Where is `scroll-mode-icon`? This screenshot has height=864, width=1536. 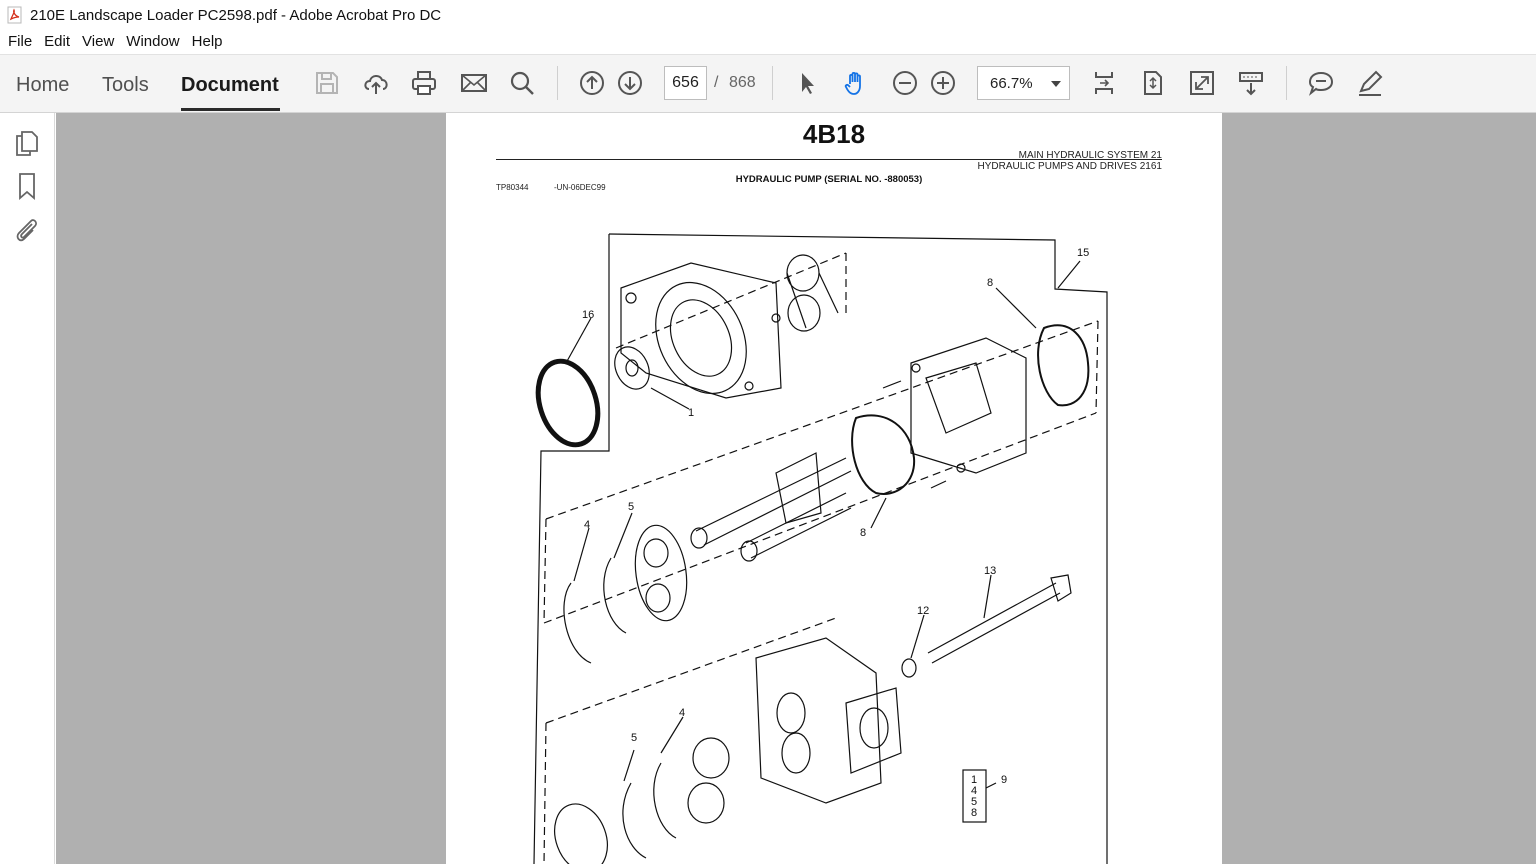
scroll-mode-icon is located at coordinates (1153, 83).